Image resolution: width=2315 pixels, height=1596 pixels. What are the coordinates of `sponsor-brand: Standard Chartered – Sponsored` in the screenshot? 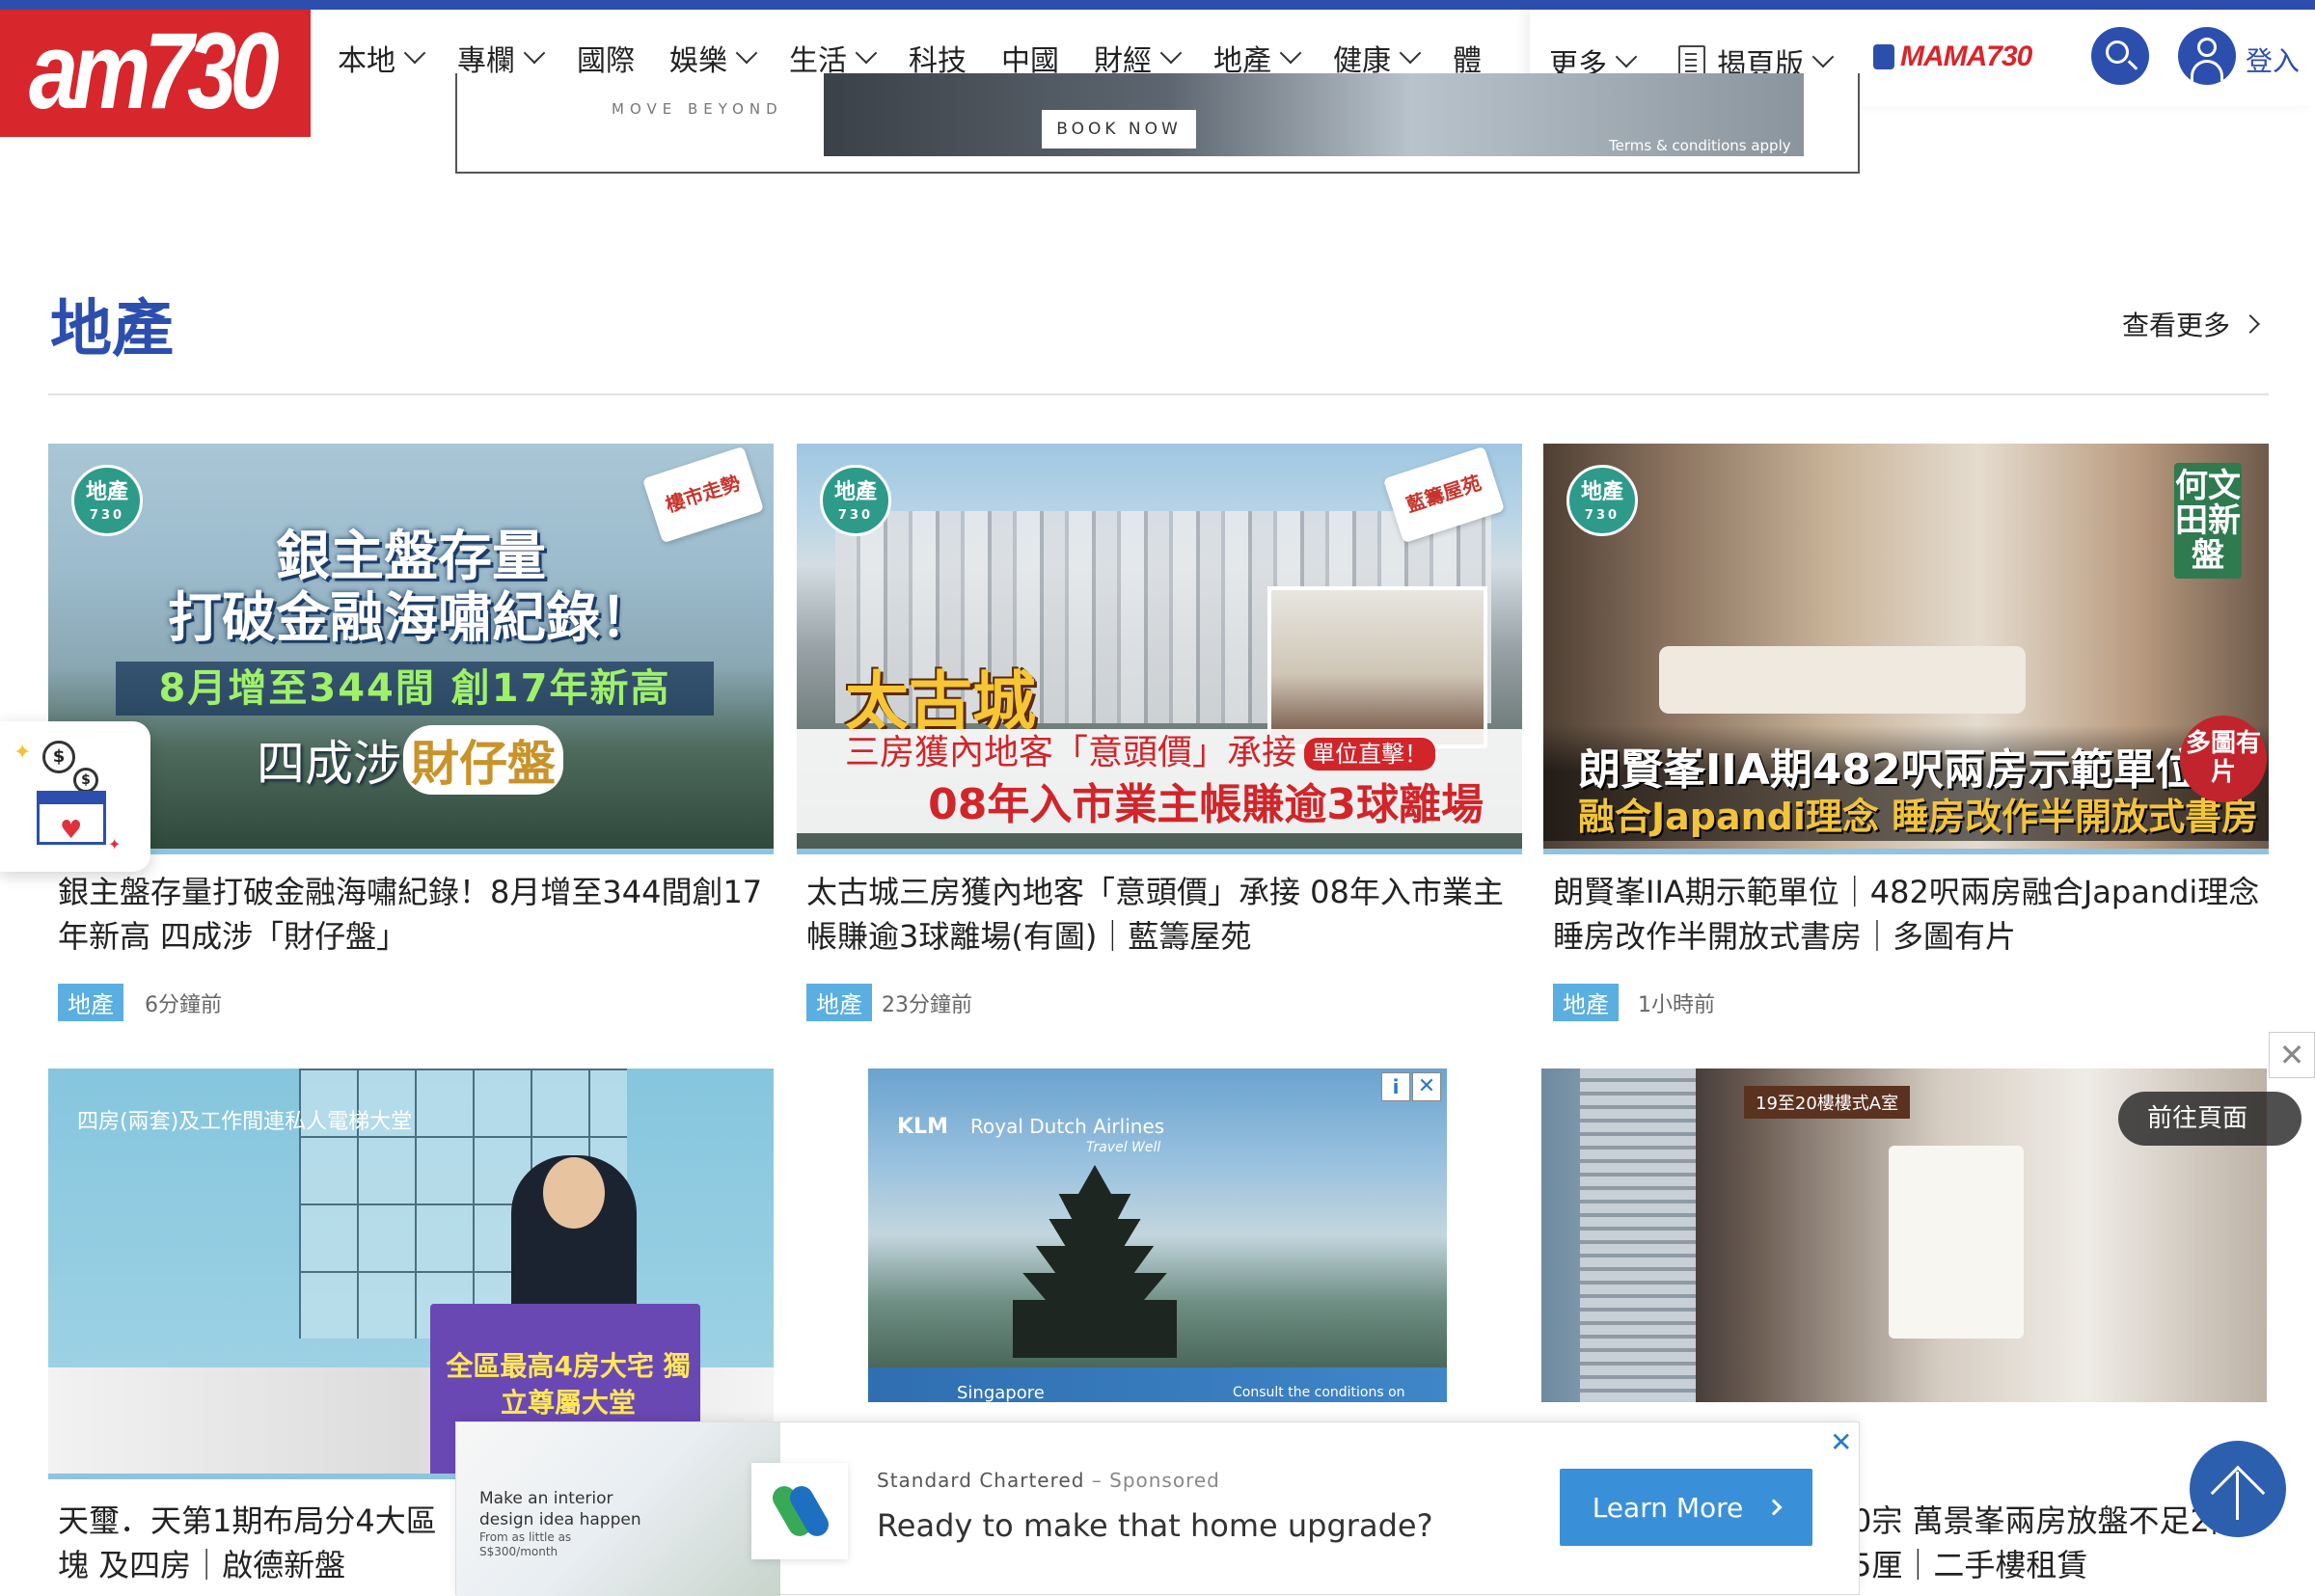 It's located at (1048, 1480).